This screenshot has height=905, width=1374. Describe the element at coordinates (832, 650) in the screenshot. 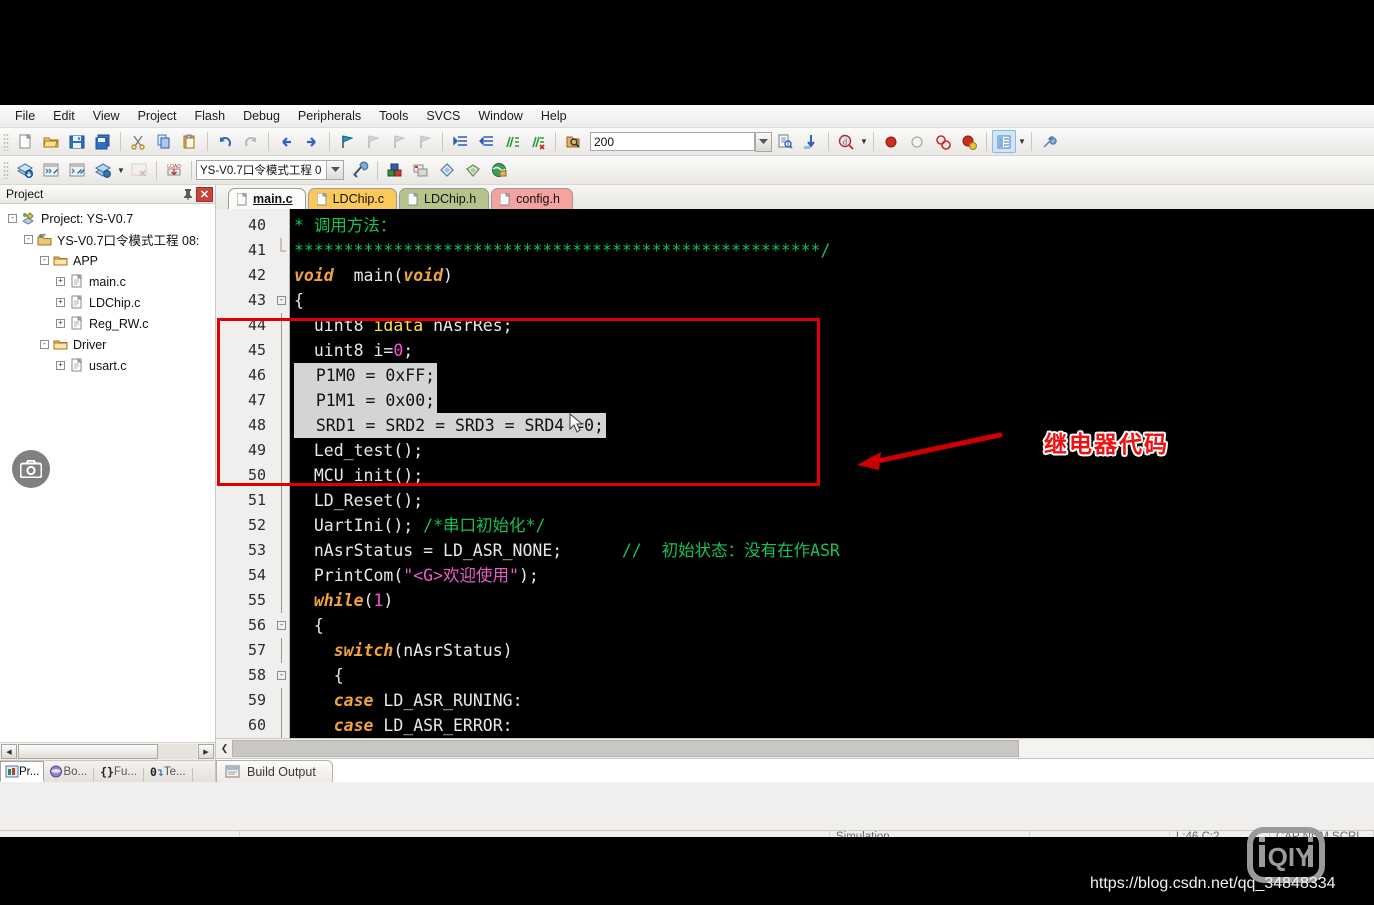

I see `code-line: switch(nAsrStatus)` at that location.